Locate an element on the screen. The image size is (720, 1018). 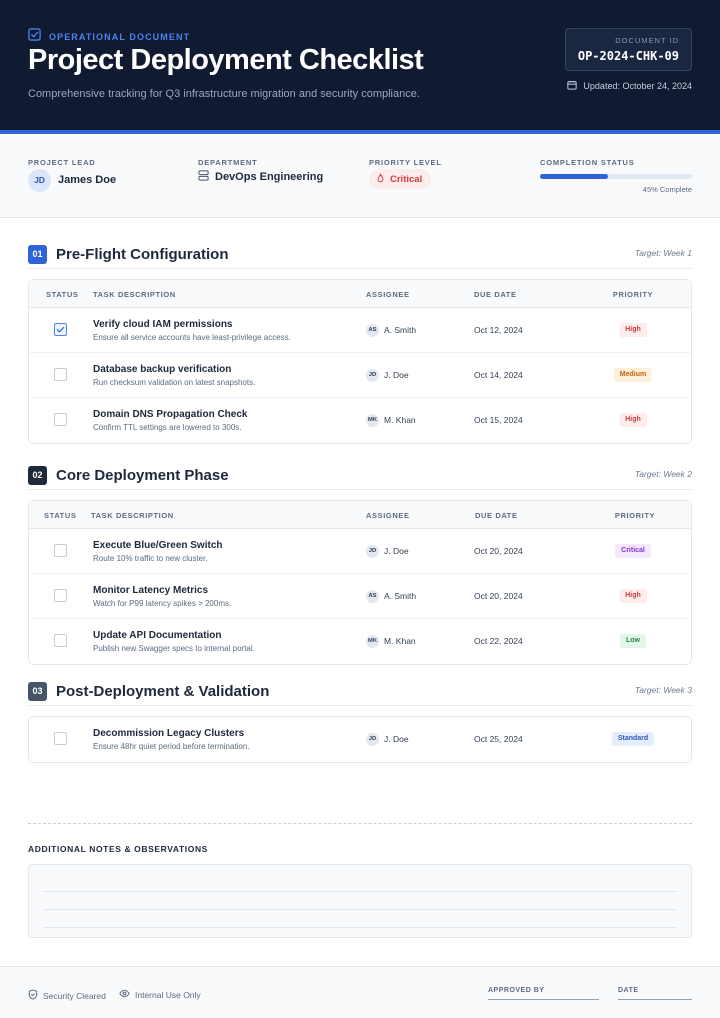
section-number: 02 is located at coordinates (37, 475).